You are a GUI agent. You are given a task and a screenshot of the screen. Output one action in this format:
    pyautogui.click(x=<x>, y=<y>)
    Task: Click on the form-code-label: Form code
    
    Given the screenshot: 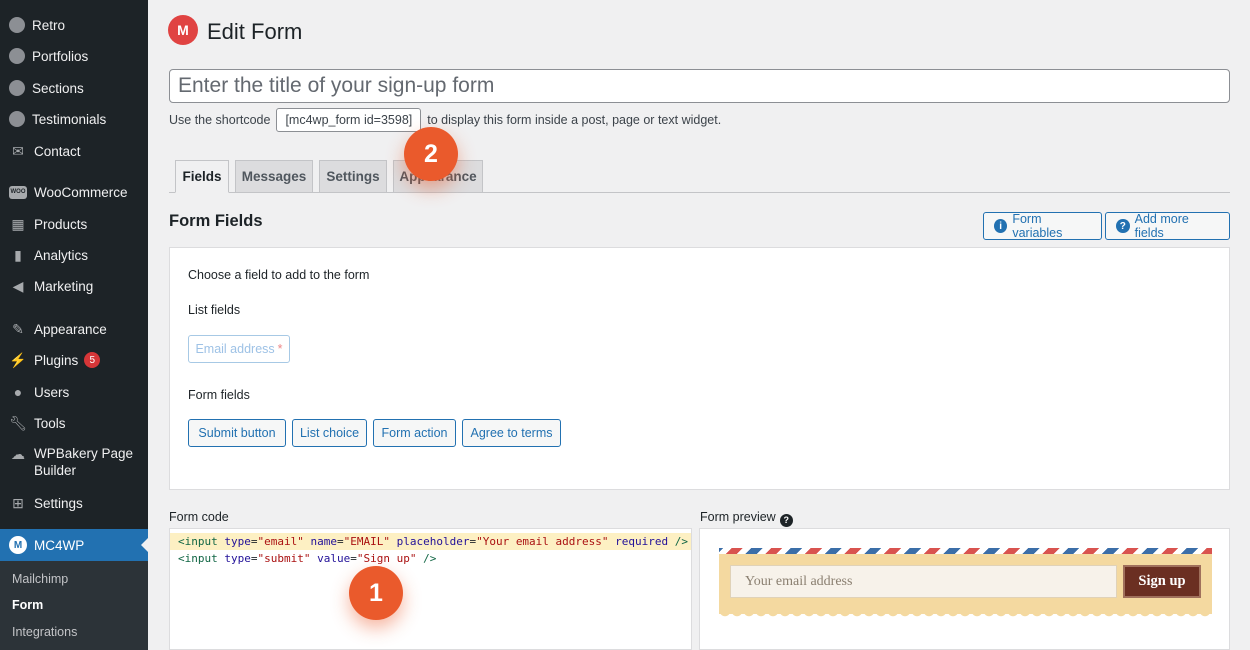 What is the action you would take?
    pyautogui.click(x=199, y=517)
    